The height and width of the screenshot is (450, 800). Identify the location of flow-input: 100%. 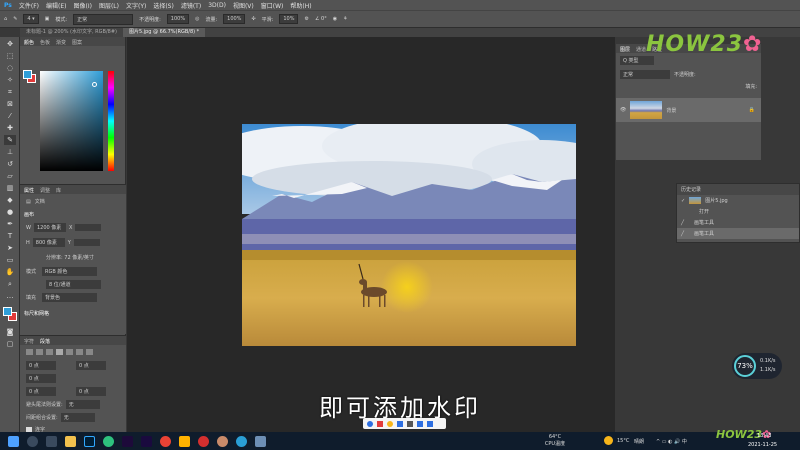
(234, 19).